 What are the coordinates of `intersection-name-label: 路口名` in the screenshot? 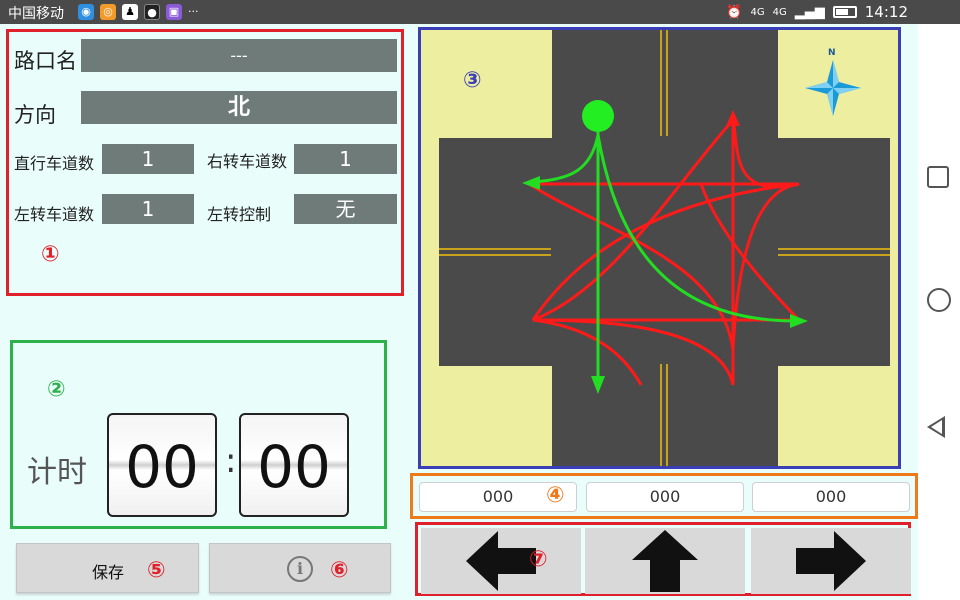 It's located at (45, 61).